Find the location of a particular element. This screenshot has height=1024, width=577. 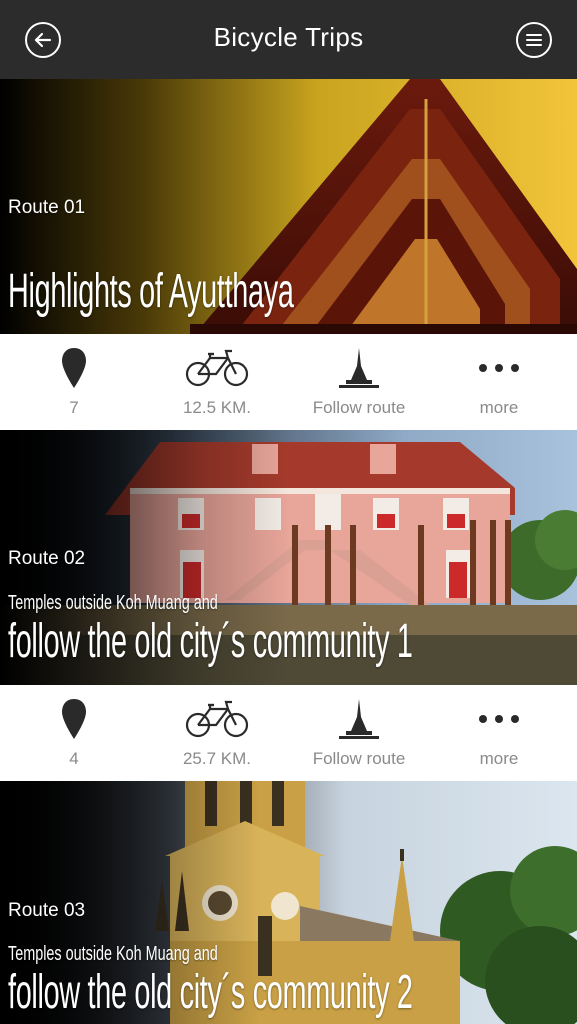

route-number: Route 02 is located at coordinates (47, 558).